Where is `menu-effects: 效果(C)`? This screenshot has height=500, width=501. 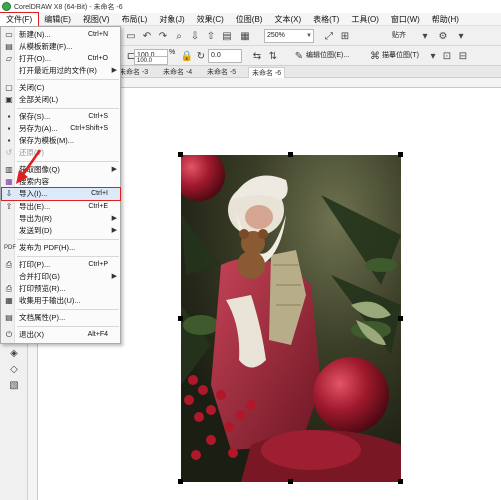 menu-effects: 效果(C) is located at coordinates (210, 19).